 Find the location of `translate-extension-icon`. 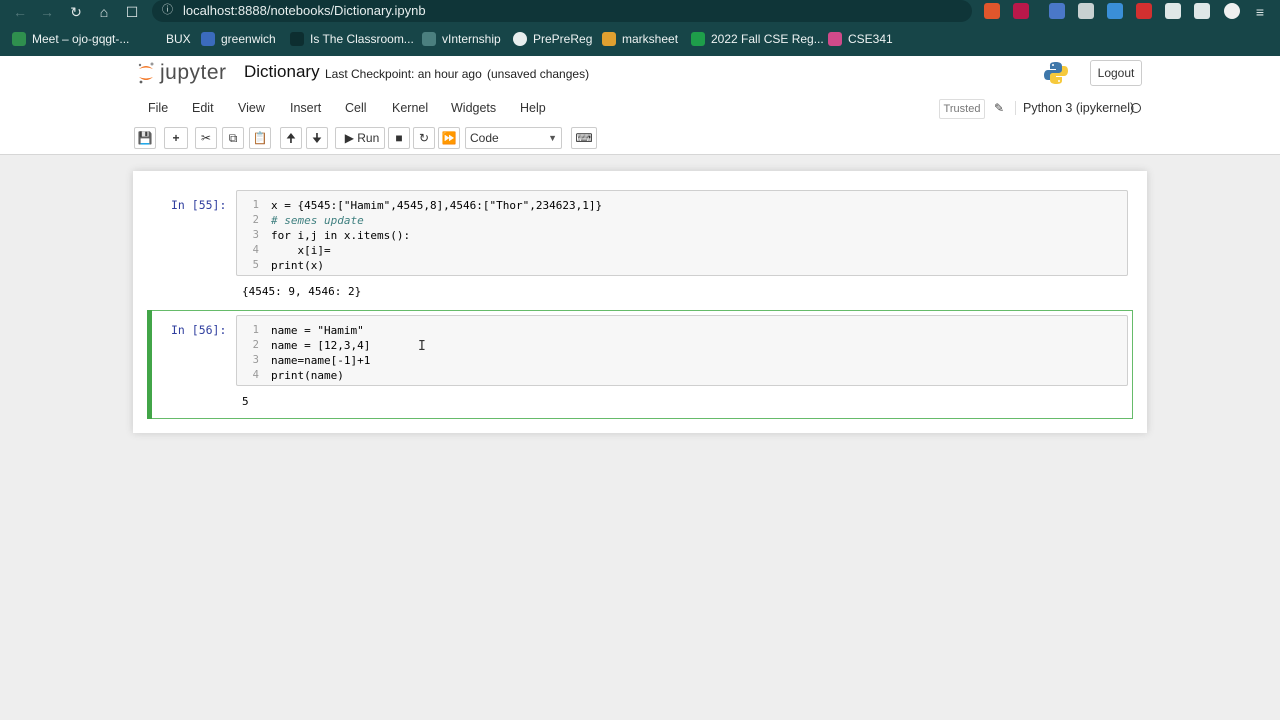

translate-extension-icon is located at coordinates (1057, 11).